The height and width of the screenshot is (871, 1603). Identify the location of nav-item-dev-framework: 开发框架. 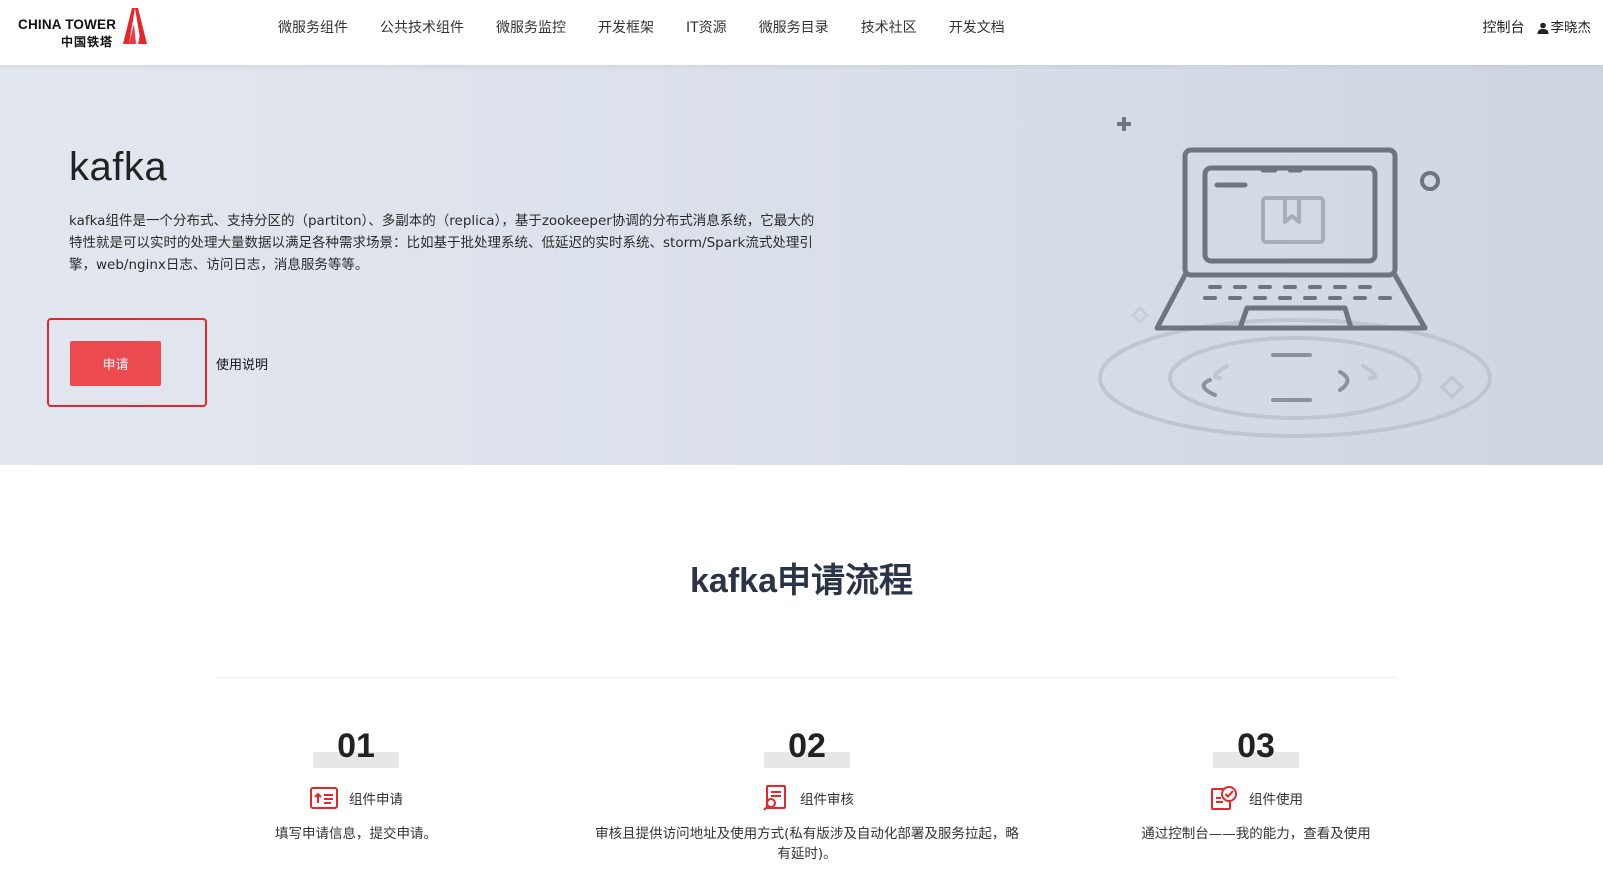
(626, 28).